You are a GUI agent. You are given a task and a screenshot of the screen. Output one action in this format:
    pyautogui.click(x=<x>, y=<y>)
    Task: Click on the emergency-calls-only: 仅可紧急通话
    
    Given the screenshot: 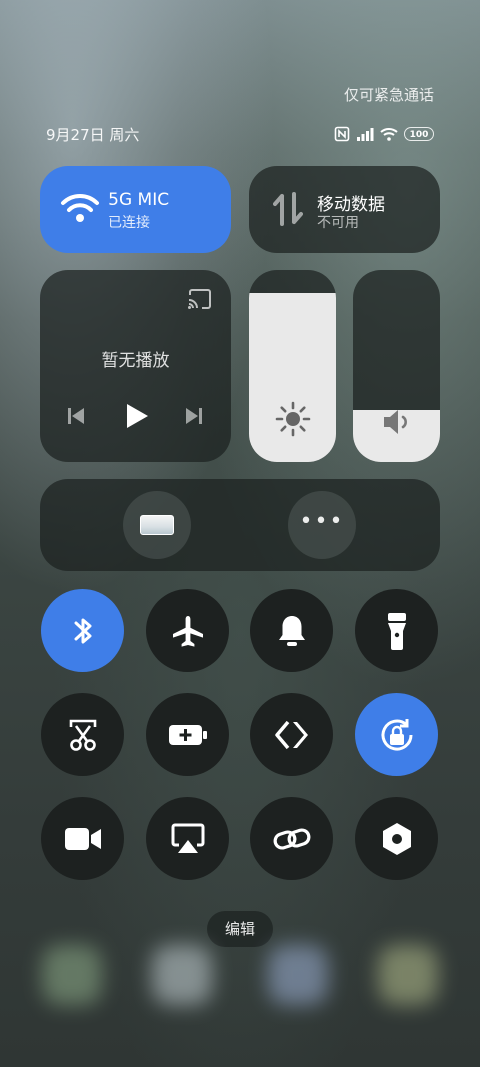 What is the action you would take?
    pyautogui.click(x=388, y=95)
    